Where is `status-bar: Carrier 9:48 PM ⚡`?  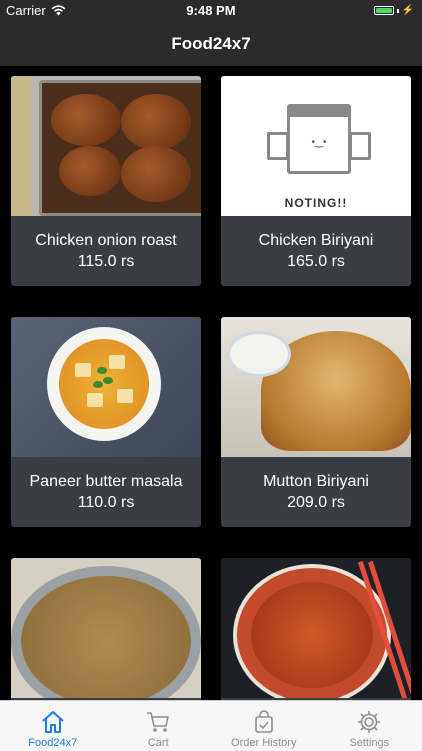 status-bar: Carrier 9:48 PM ⚡ is located at coordinates (211, 11).